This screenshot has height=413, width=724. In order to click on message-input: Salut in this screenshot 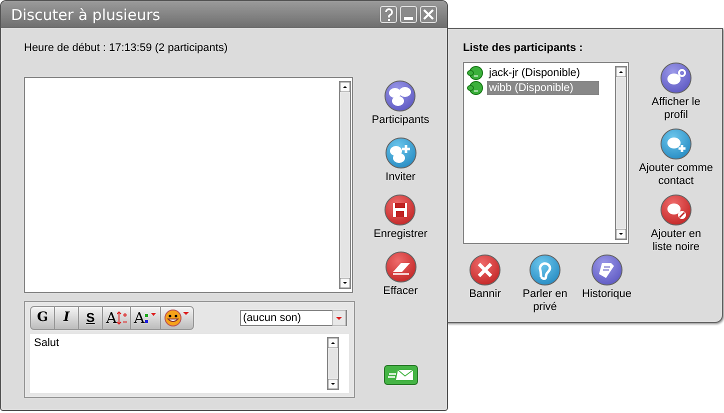, I will do `click(189, 363)`.